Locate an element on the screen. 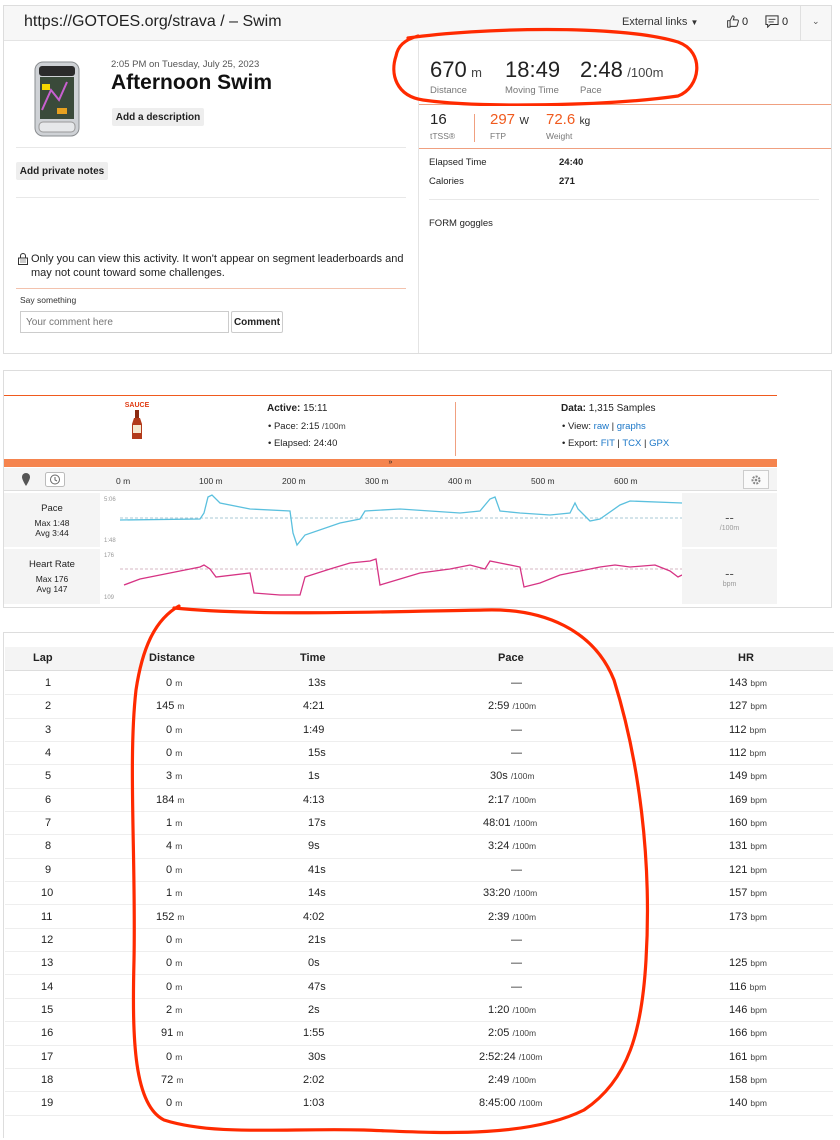 The width and height of the screenshot is (840, 1140). add-private-notes-button: Add private notes is located at coordinates (62, 171).